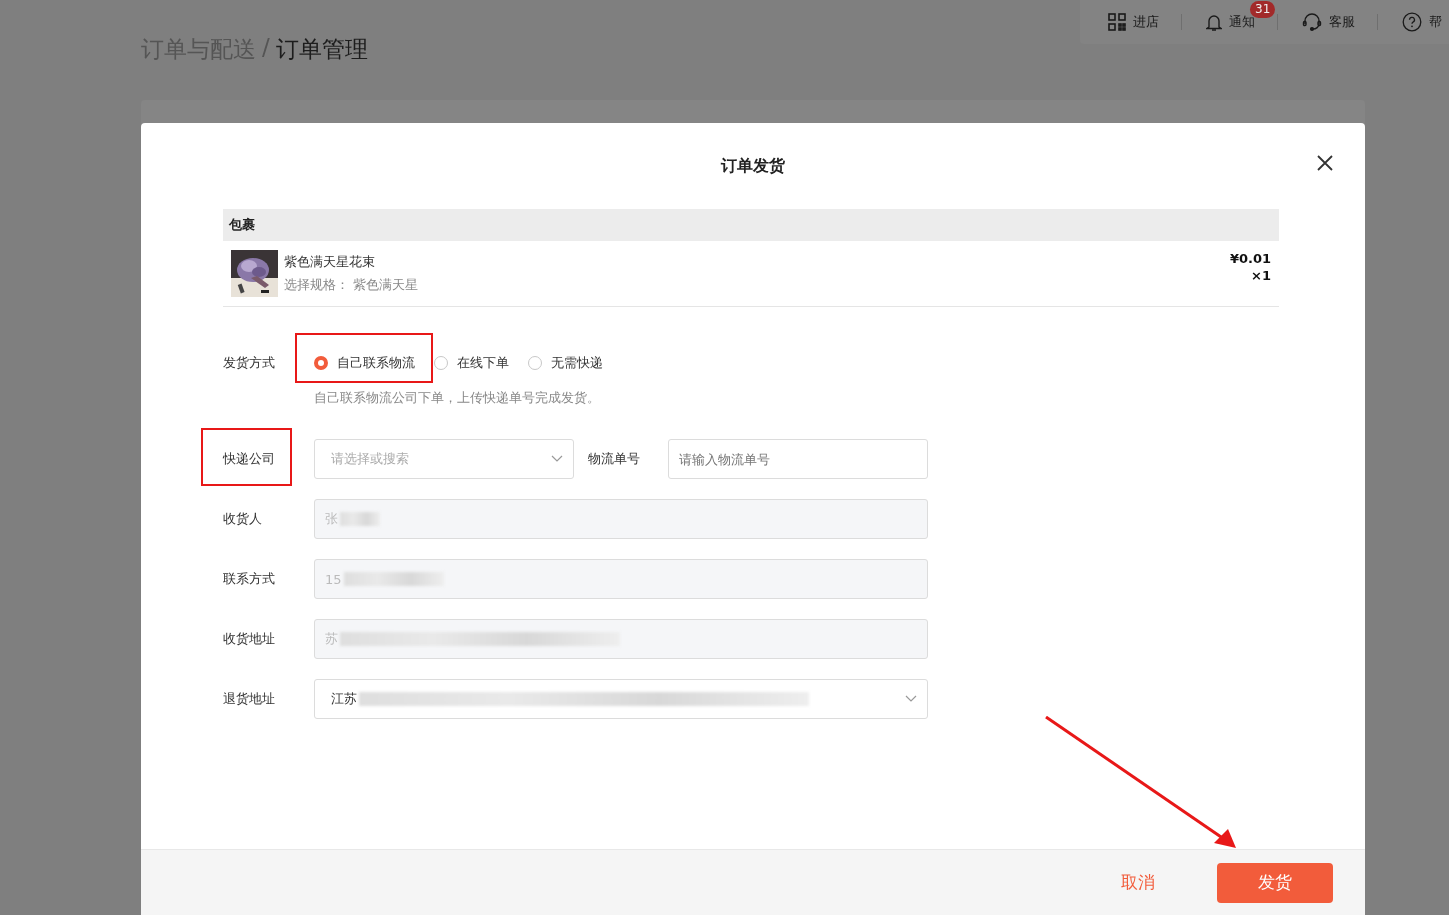 This screenshot has width=1449, height=915. I want to click on help-icon, so click(1412, 22).